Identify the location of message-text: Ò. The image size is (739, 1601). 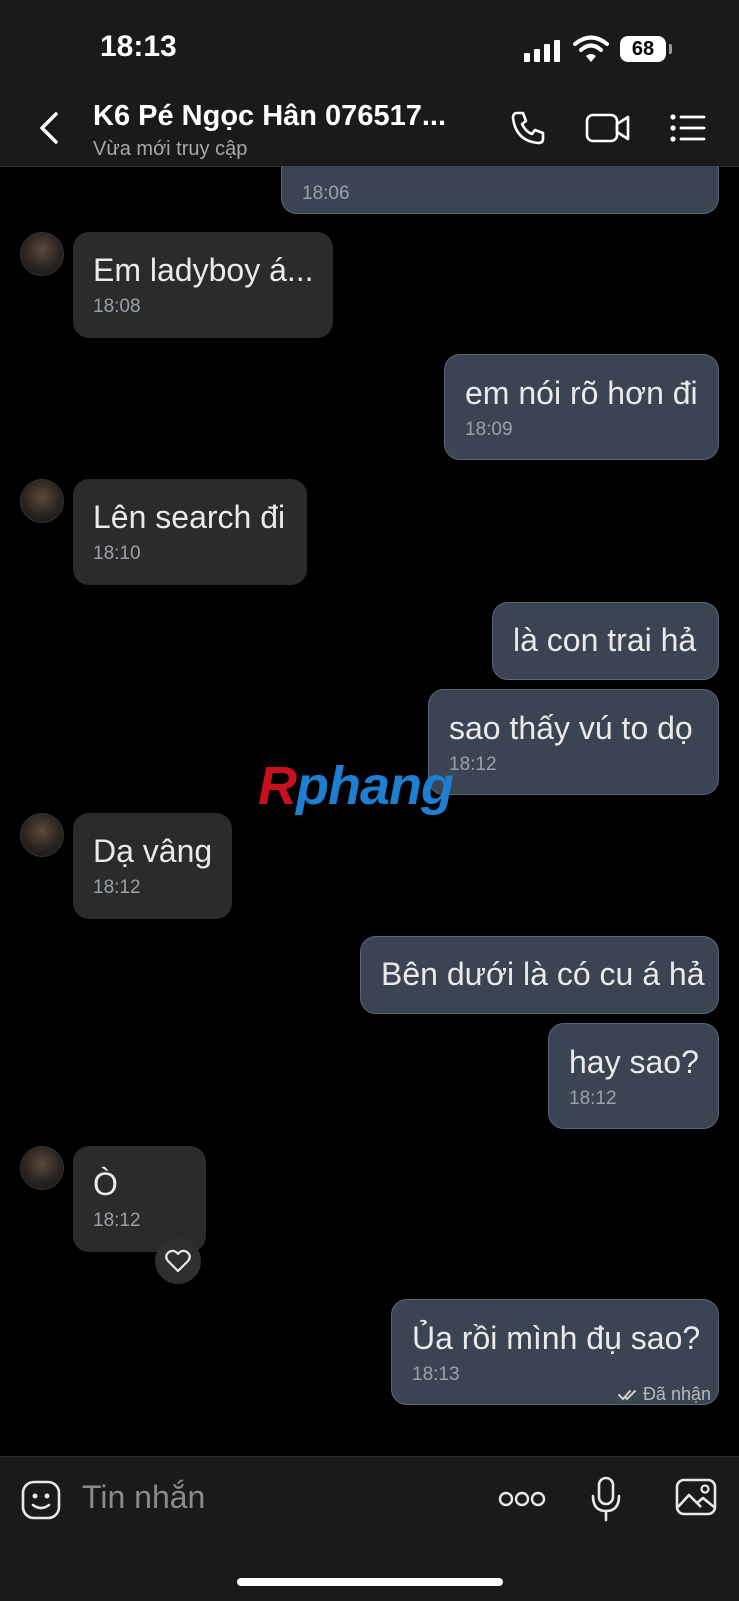
(105, 1184).